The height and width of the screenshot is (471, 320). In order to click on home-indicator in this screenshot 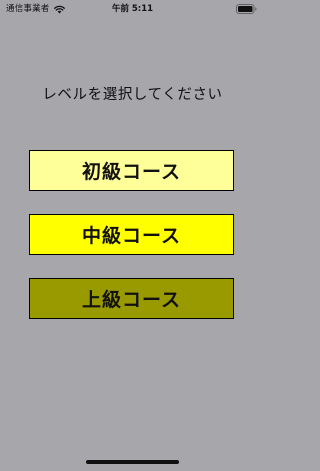, I will do `click(132, 462)`.